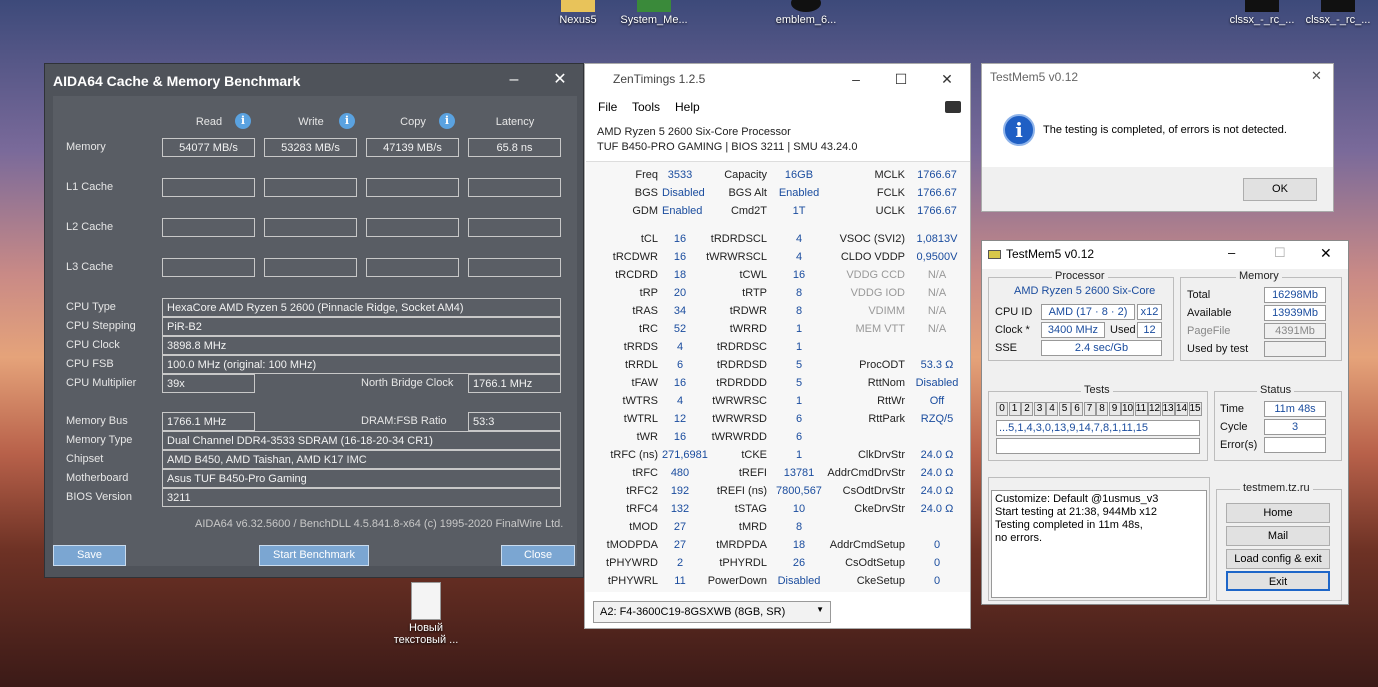 This screenshot has height=687, width=1378. Describe the element at coordinates (1295, 331) in the screenshot. I see `pagefile-value: 4391Mb` at that location.